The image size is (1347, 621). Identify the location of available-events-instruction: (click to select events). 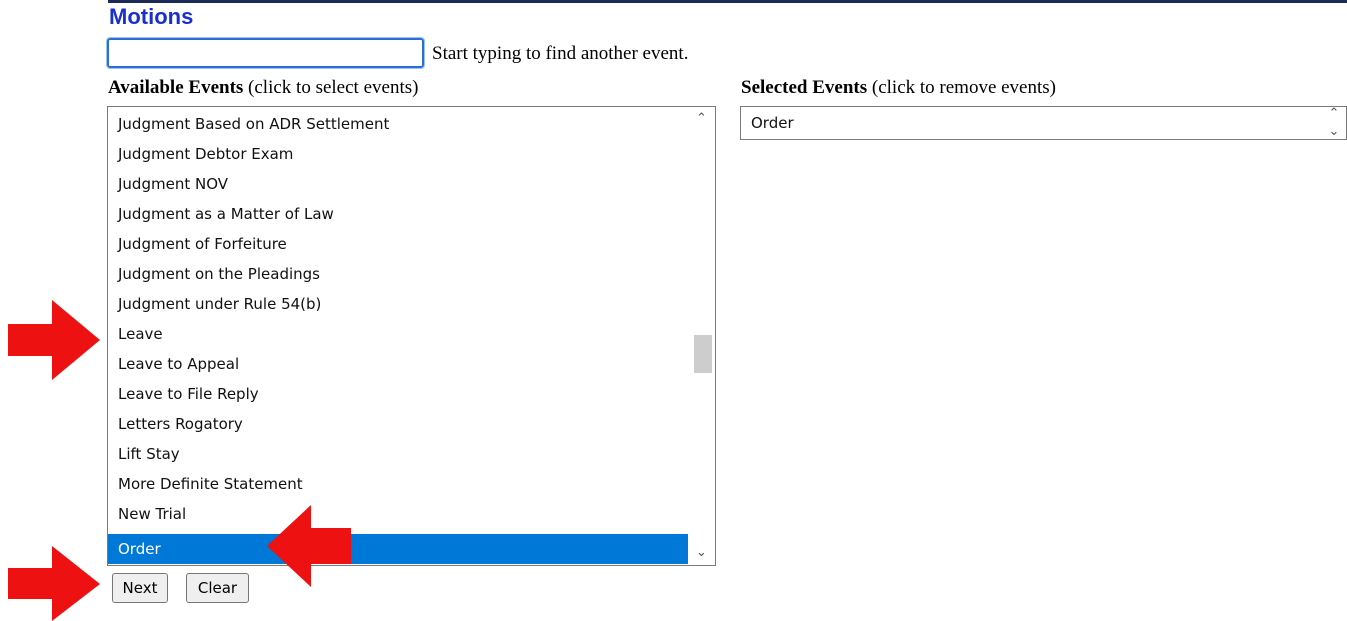
(331, 87).